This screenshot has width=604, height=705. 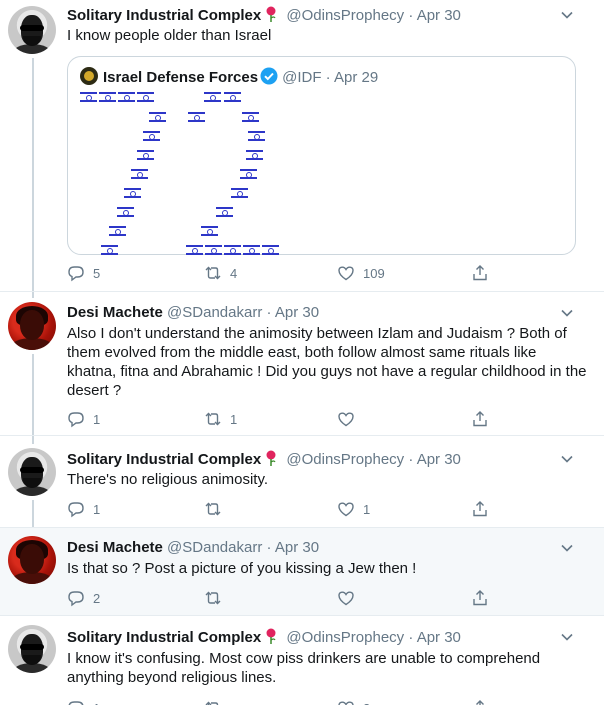 What do you see at coordinates (279, 598) in the screenshot?
I see `tweet-actions: 2` at bounding box center [279, 598].